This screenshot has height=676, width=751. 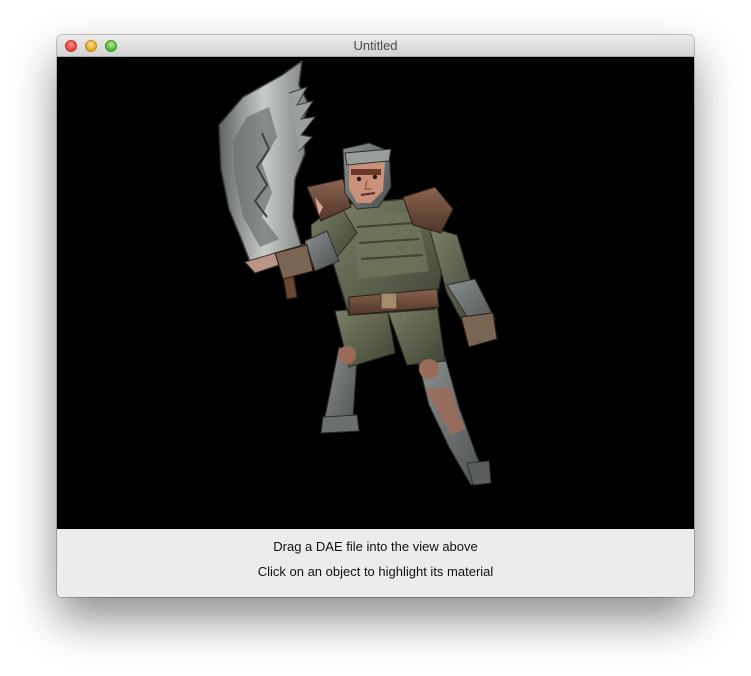 I want to click on window-title: Untitled, so click(x=375, y=45).